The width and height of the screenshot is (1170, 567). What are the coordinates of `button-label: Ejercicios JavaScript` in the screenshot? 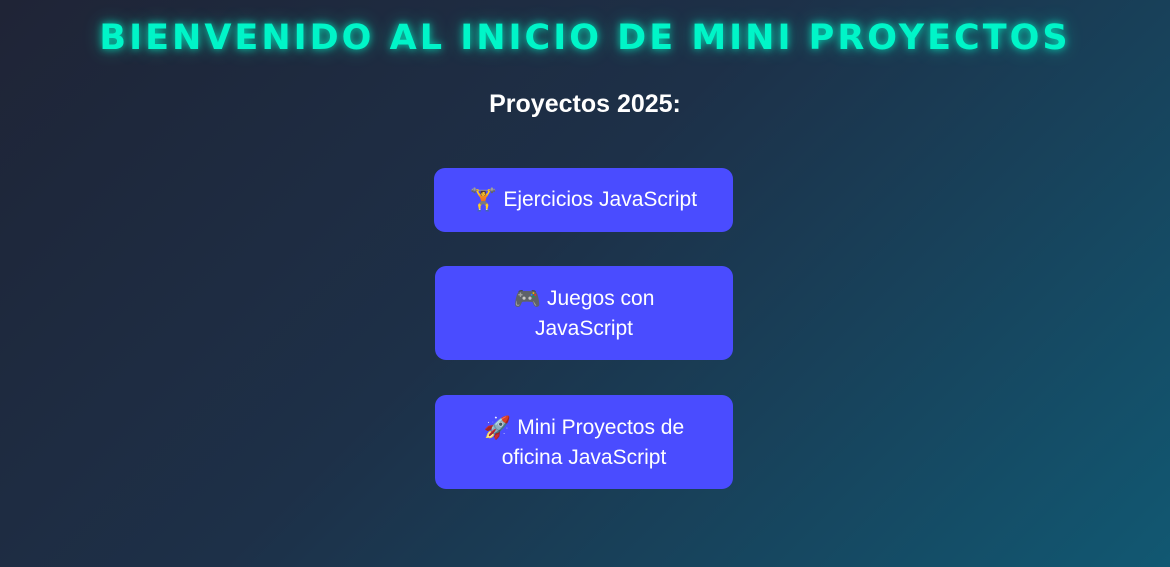 It's located at (600, 199).